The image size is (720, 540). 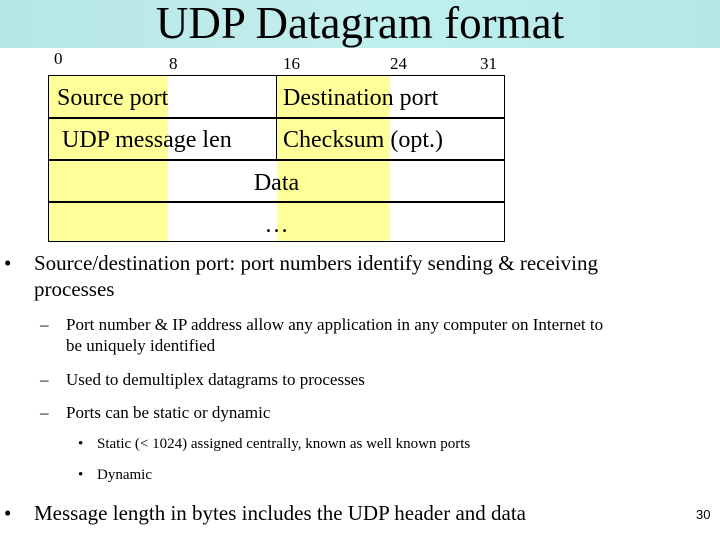 What do you see at coordinates (398, 63) in the screenshot?
I see `bit-marker-24: 24` at bounding box center [398, 63].